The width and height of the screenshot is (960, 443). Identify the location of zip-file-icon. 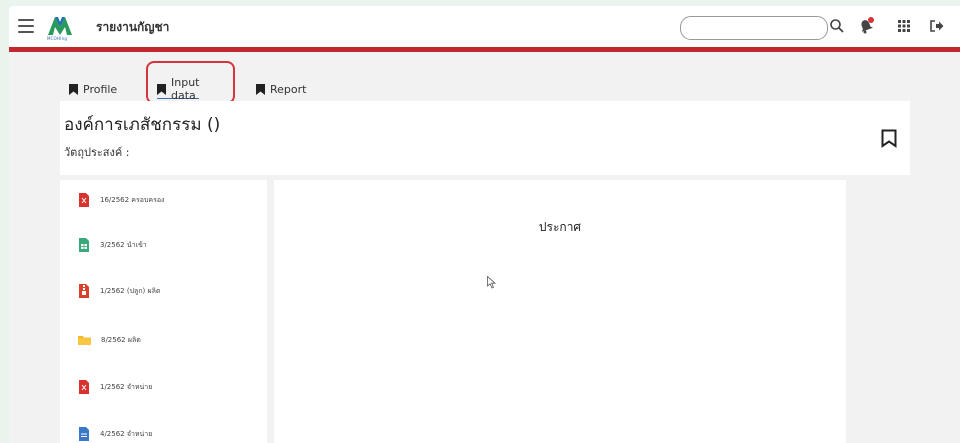
(84, 291).